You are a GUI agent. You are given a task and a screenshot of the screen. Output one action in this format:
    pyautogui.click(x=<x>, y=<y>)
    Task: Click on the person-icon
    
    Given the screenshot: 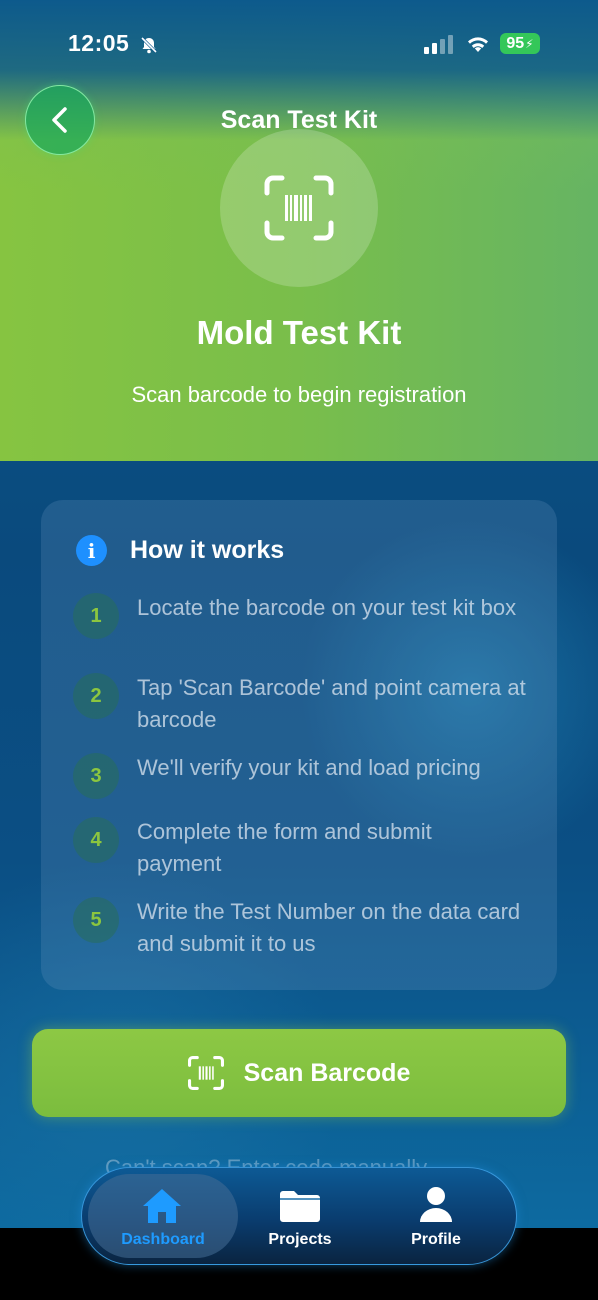 What is the action you would take?
    pyautogui.click(x=436, y=1204)
    